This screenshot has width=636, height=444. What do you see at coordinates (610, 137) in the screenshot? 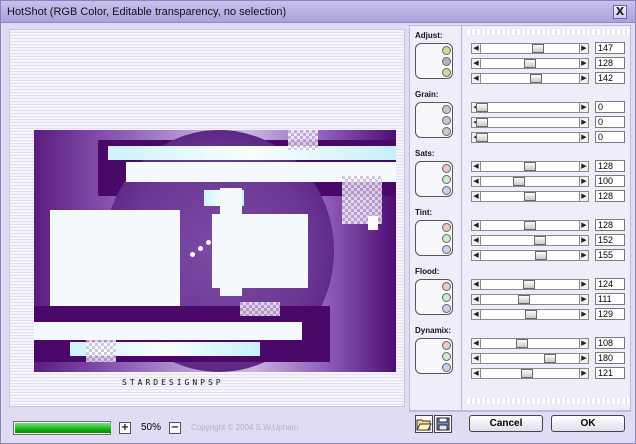
I see `value-input-1-2: 0` at bounding box center [610, 137].